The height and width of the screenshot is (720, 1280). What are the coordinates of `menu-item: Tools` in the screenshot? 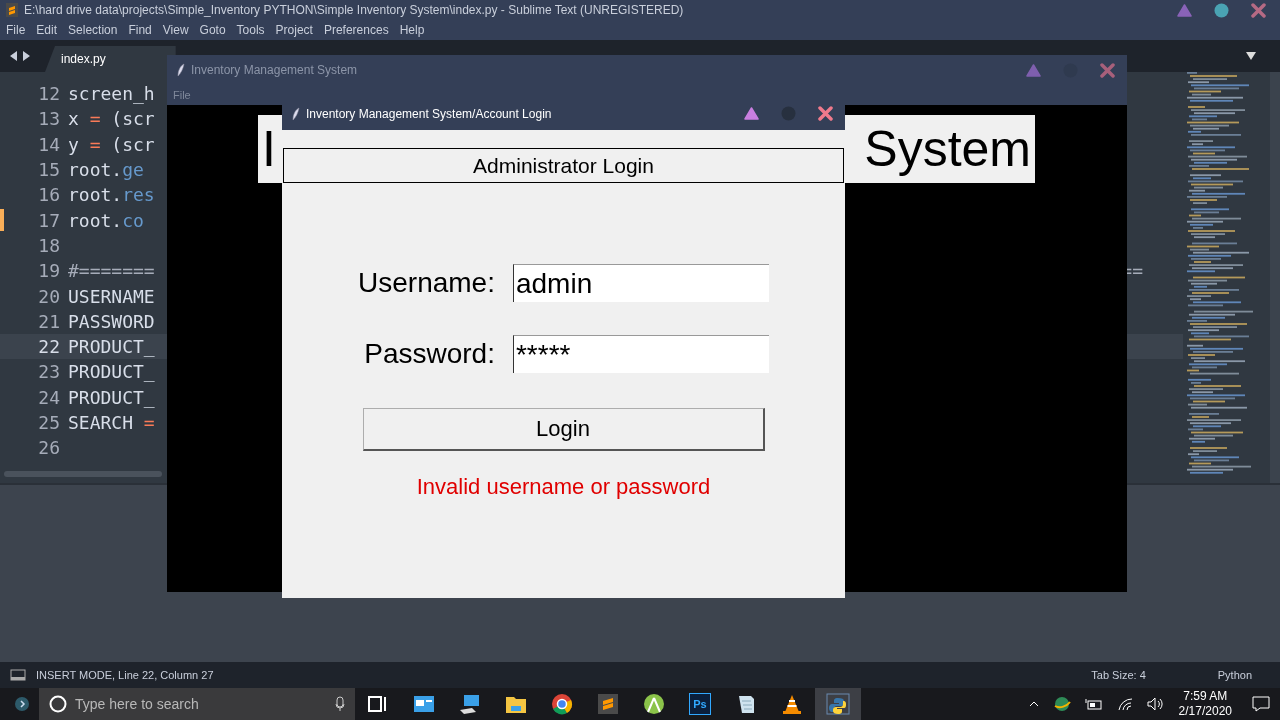 It's located at (254, 30).